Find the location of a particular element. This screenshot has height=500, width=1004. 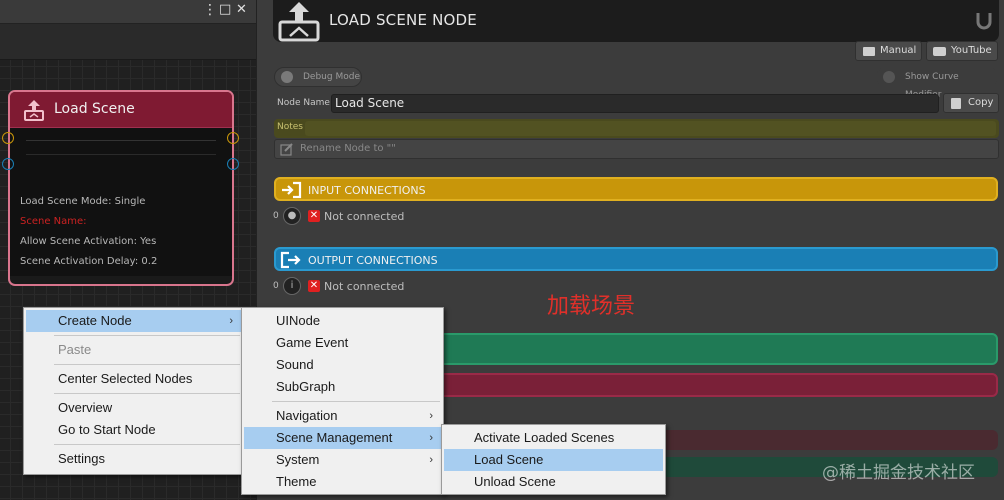

load-scene-header-icon is located at coordinates (299, 22).